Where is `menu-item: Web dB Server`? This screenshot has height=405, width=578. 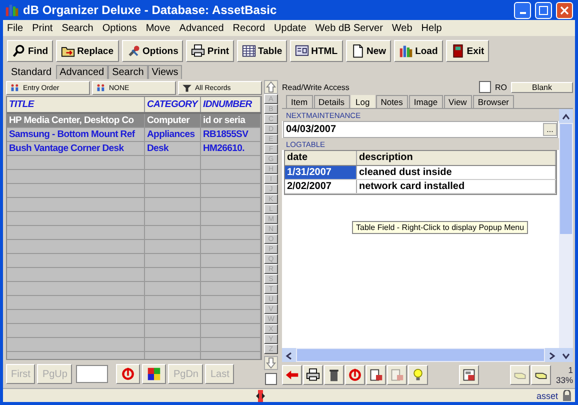
menu-item: Web dB Server is located at coordinates (349, 28).